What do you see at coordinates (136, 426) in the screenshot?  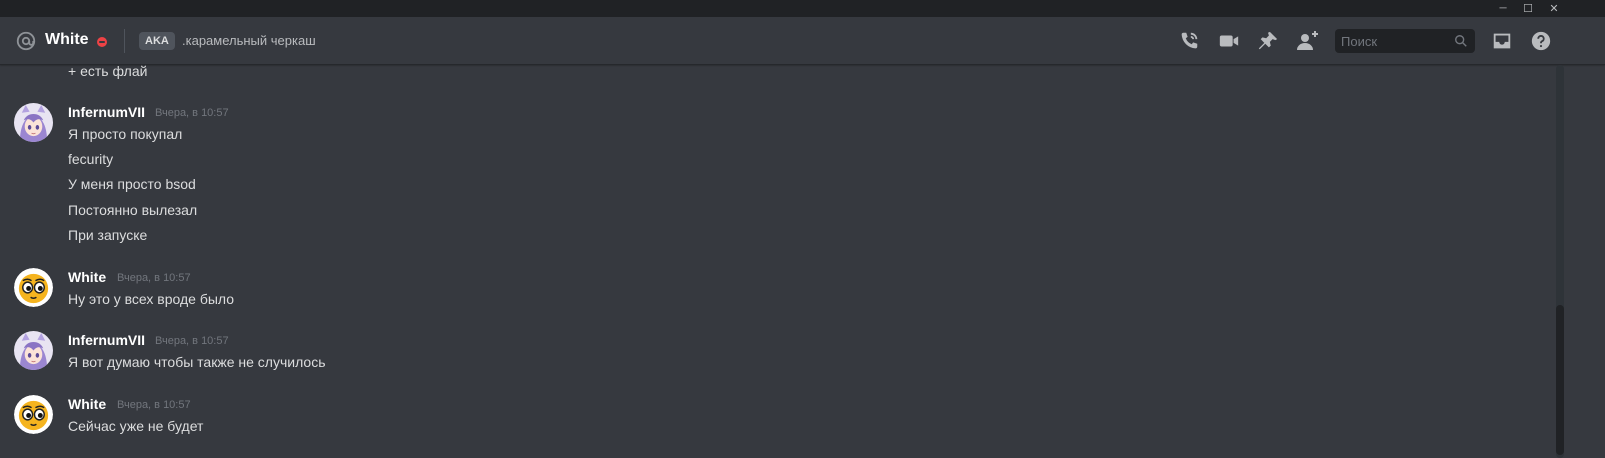 I see `message-text: Сейчас уже не будет` at bounding box center [136, 426].